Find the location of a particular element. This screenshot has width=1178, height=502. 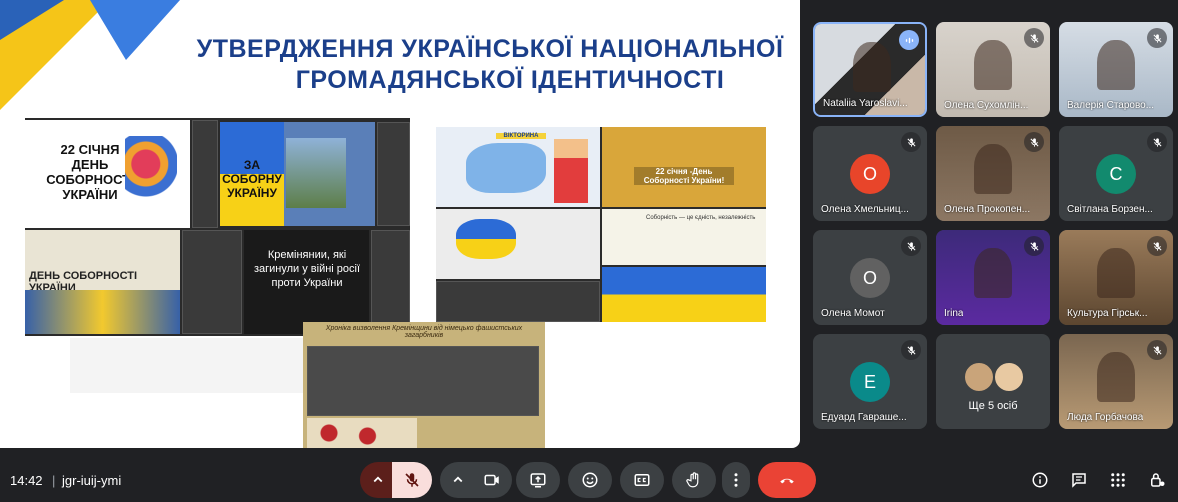

ukraine-flag-map is located at coordinates (486, 239).